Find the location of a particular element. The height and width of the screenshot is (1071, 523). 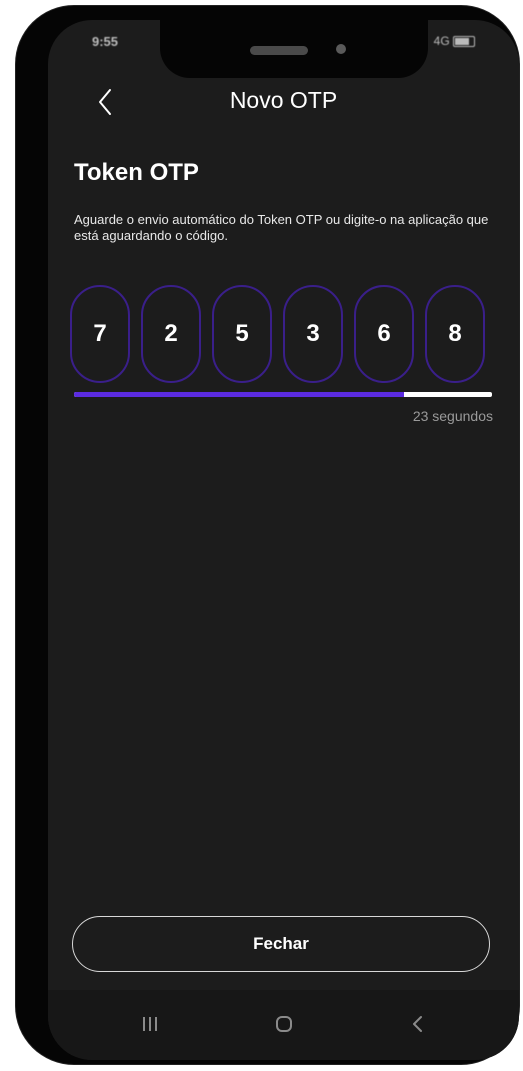

nav-back-icon is located at coordinates (418, 1024).